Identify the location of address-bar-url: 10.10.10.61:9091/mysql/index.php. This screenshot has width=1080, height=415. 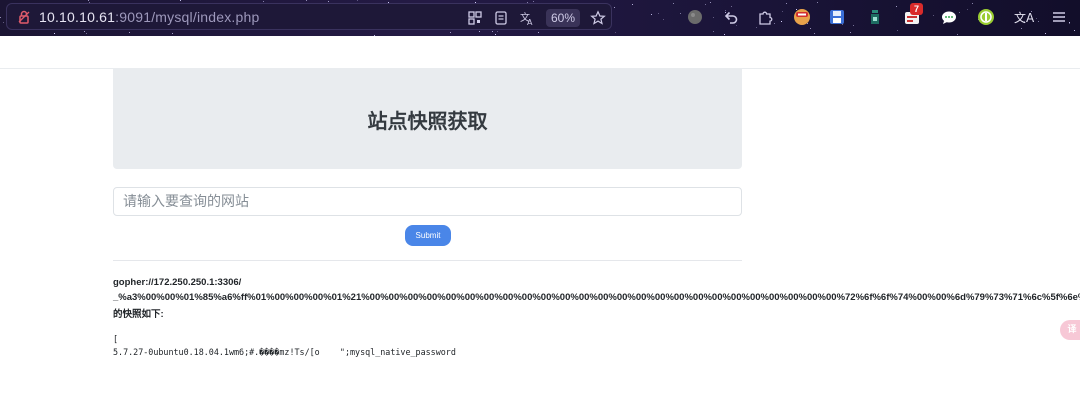
(149, 17).